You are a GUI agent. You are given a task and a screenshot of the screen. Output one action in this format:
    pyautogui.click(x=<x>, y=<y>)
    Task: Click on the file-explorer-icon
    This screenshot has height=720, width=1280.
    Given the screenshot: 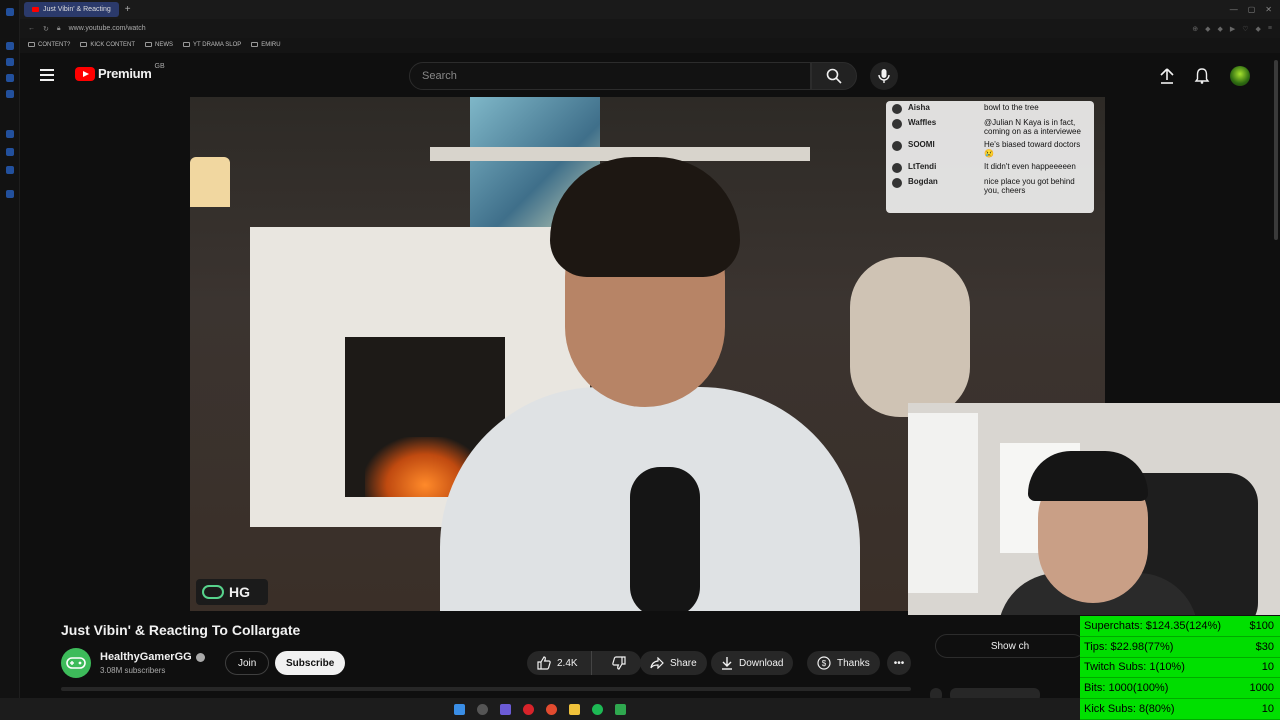 What is the action you would take?
    pyautogui.click(x=574, y=709)
    